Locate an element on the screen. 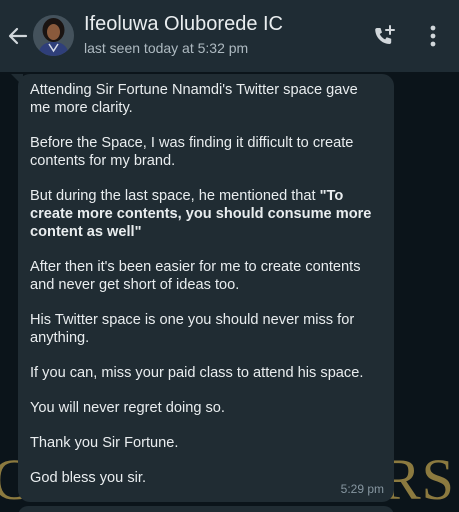 This screenshot has width=459, height=512. message-timestamp: 5:29 pm is located at coordinates (362, 489).